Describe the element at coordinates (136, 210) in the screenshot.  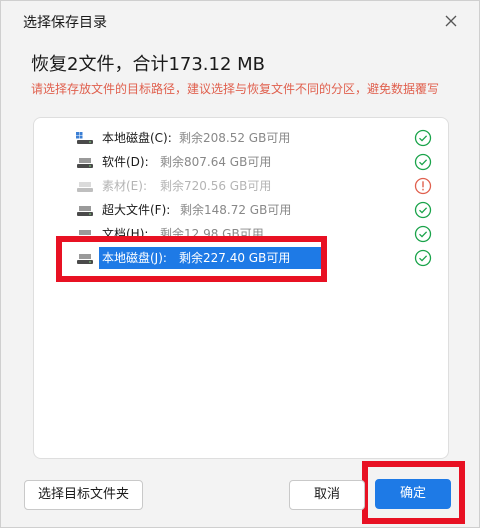
I see `drive-label: 超大文件(F):` at that location.